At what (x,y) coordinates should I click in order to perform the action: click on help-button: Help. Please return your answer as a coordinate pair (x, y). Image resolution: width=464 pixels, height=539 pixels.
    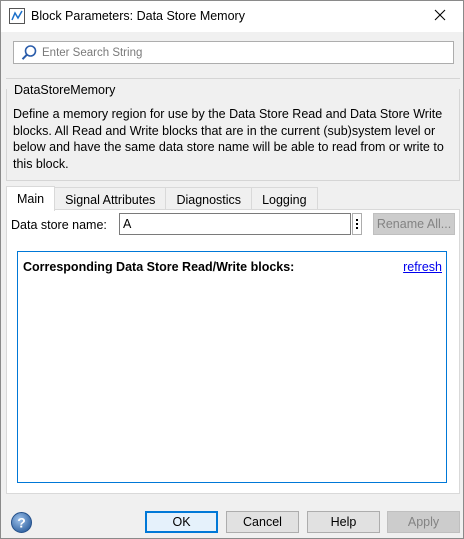
    Looking at the image, I should click on (343, 522).